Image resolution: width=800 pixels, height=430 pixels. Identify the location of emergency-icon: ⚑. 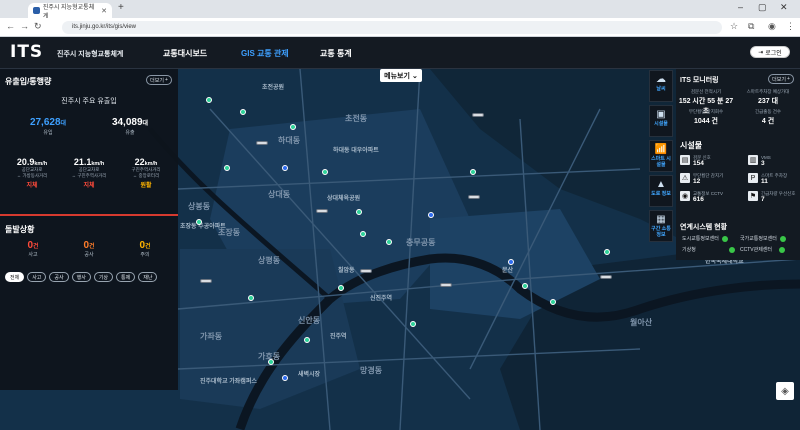
(753, 196).